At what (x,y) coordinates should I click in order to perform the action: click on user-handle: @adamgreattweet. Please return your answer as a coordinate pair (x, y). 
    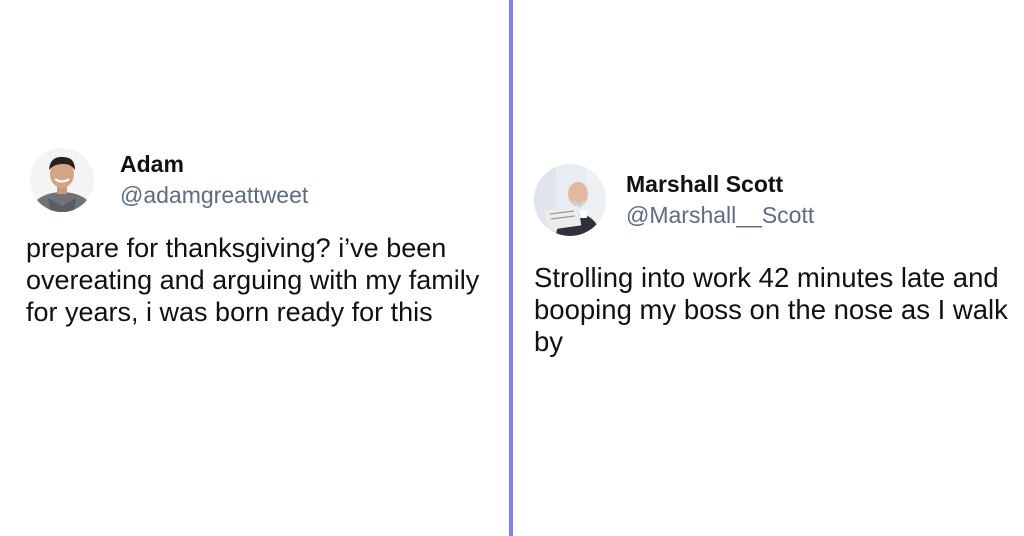
    Looking at the image, I should click on (214, 195).